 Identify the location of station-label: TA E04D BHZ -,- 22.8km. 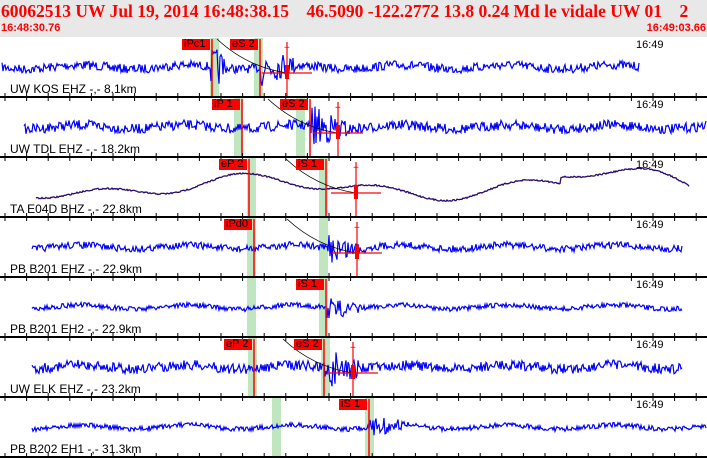
(76, 209).